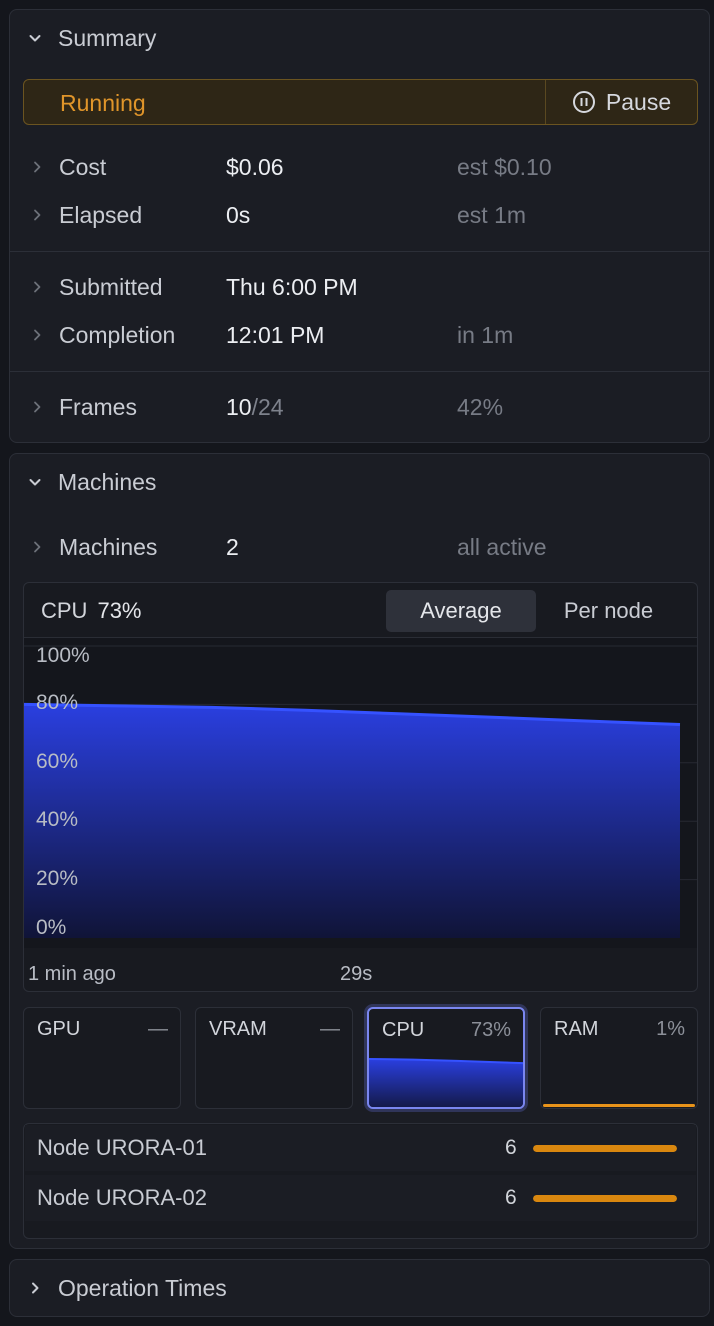  Describe the element at coordinates (274, 1058) in the screenshot. I see `vram-tile: VRAM —` at that location.